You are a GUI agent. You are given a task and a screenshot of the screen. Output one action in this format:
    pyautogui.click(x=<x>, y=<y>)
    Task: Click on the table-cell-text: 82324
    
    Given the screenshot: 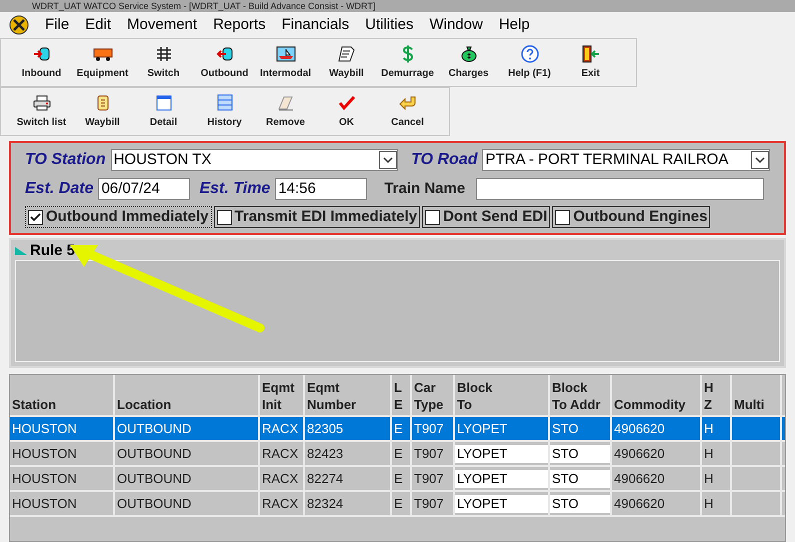 What is the action you would take?
    pyautogui.click(x=325, y=503)
    